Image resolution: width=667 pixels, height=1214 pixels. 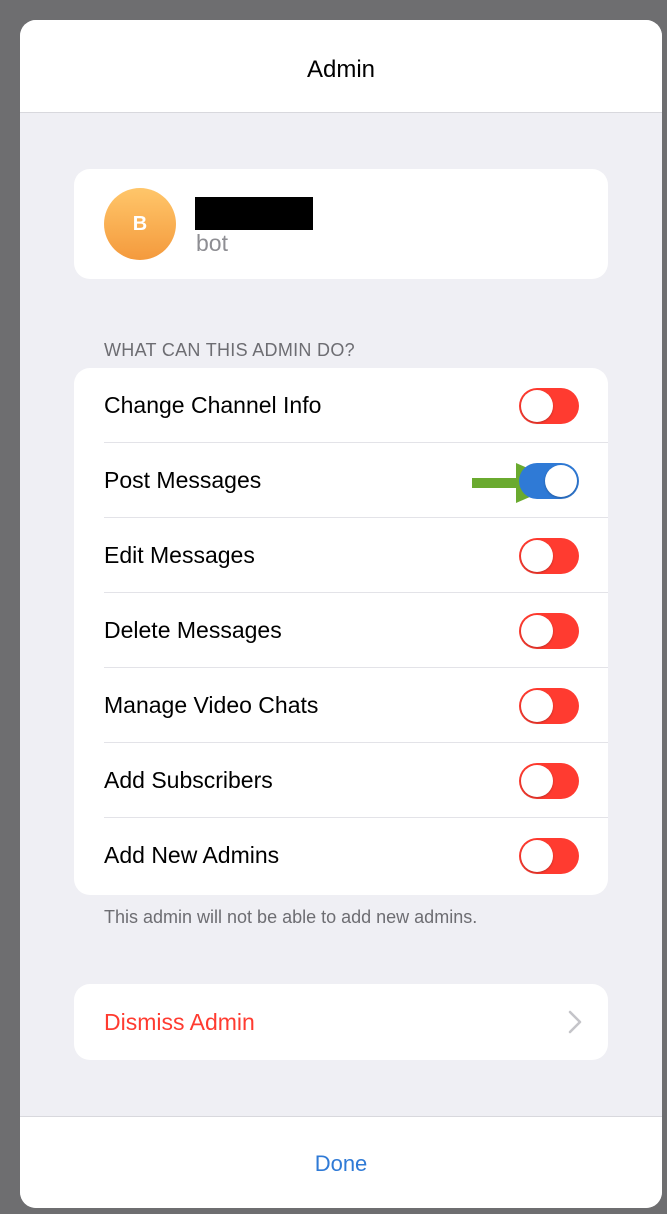 What do you see at coordinates (212, 243) in the screenshot?
I see `user-subtitle: bot` at bounding box center [212, 243].